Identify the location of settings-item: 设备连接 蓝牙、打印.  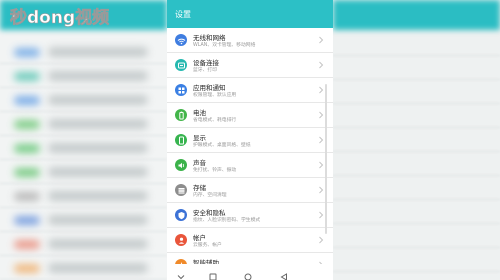
(250, 65).